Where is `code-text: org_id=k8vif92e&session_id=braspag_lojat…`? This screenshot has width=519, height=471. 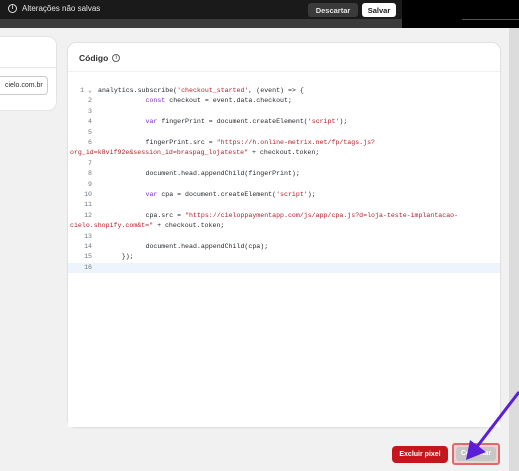
code-text: org_id=k8vif92e&session_id=braspag_lojat… is located at coordinates (195, 153).